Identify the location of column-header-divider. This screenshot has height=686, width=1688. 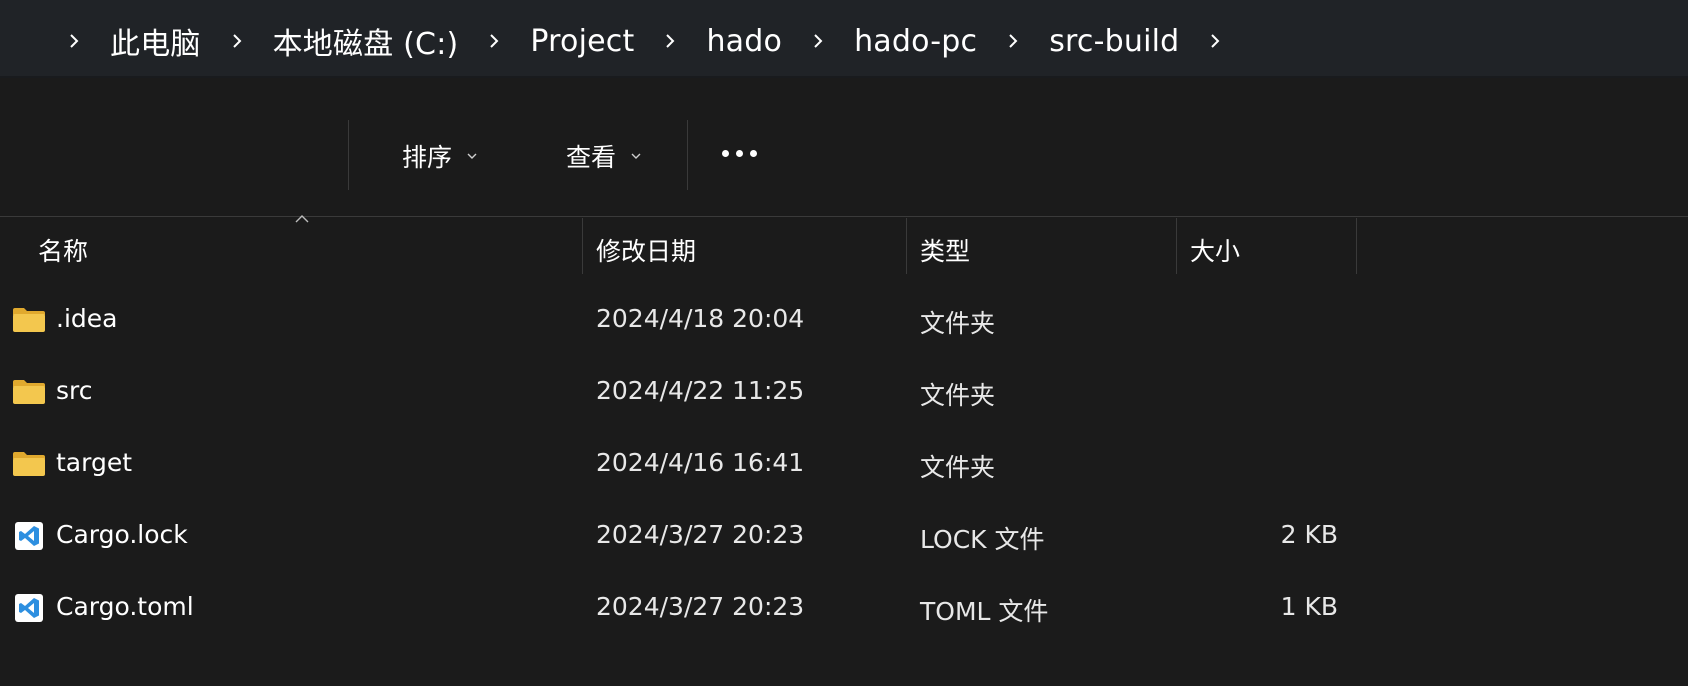
(844, 216).